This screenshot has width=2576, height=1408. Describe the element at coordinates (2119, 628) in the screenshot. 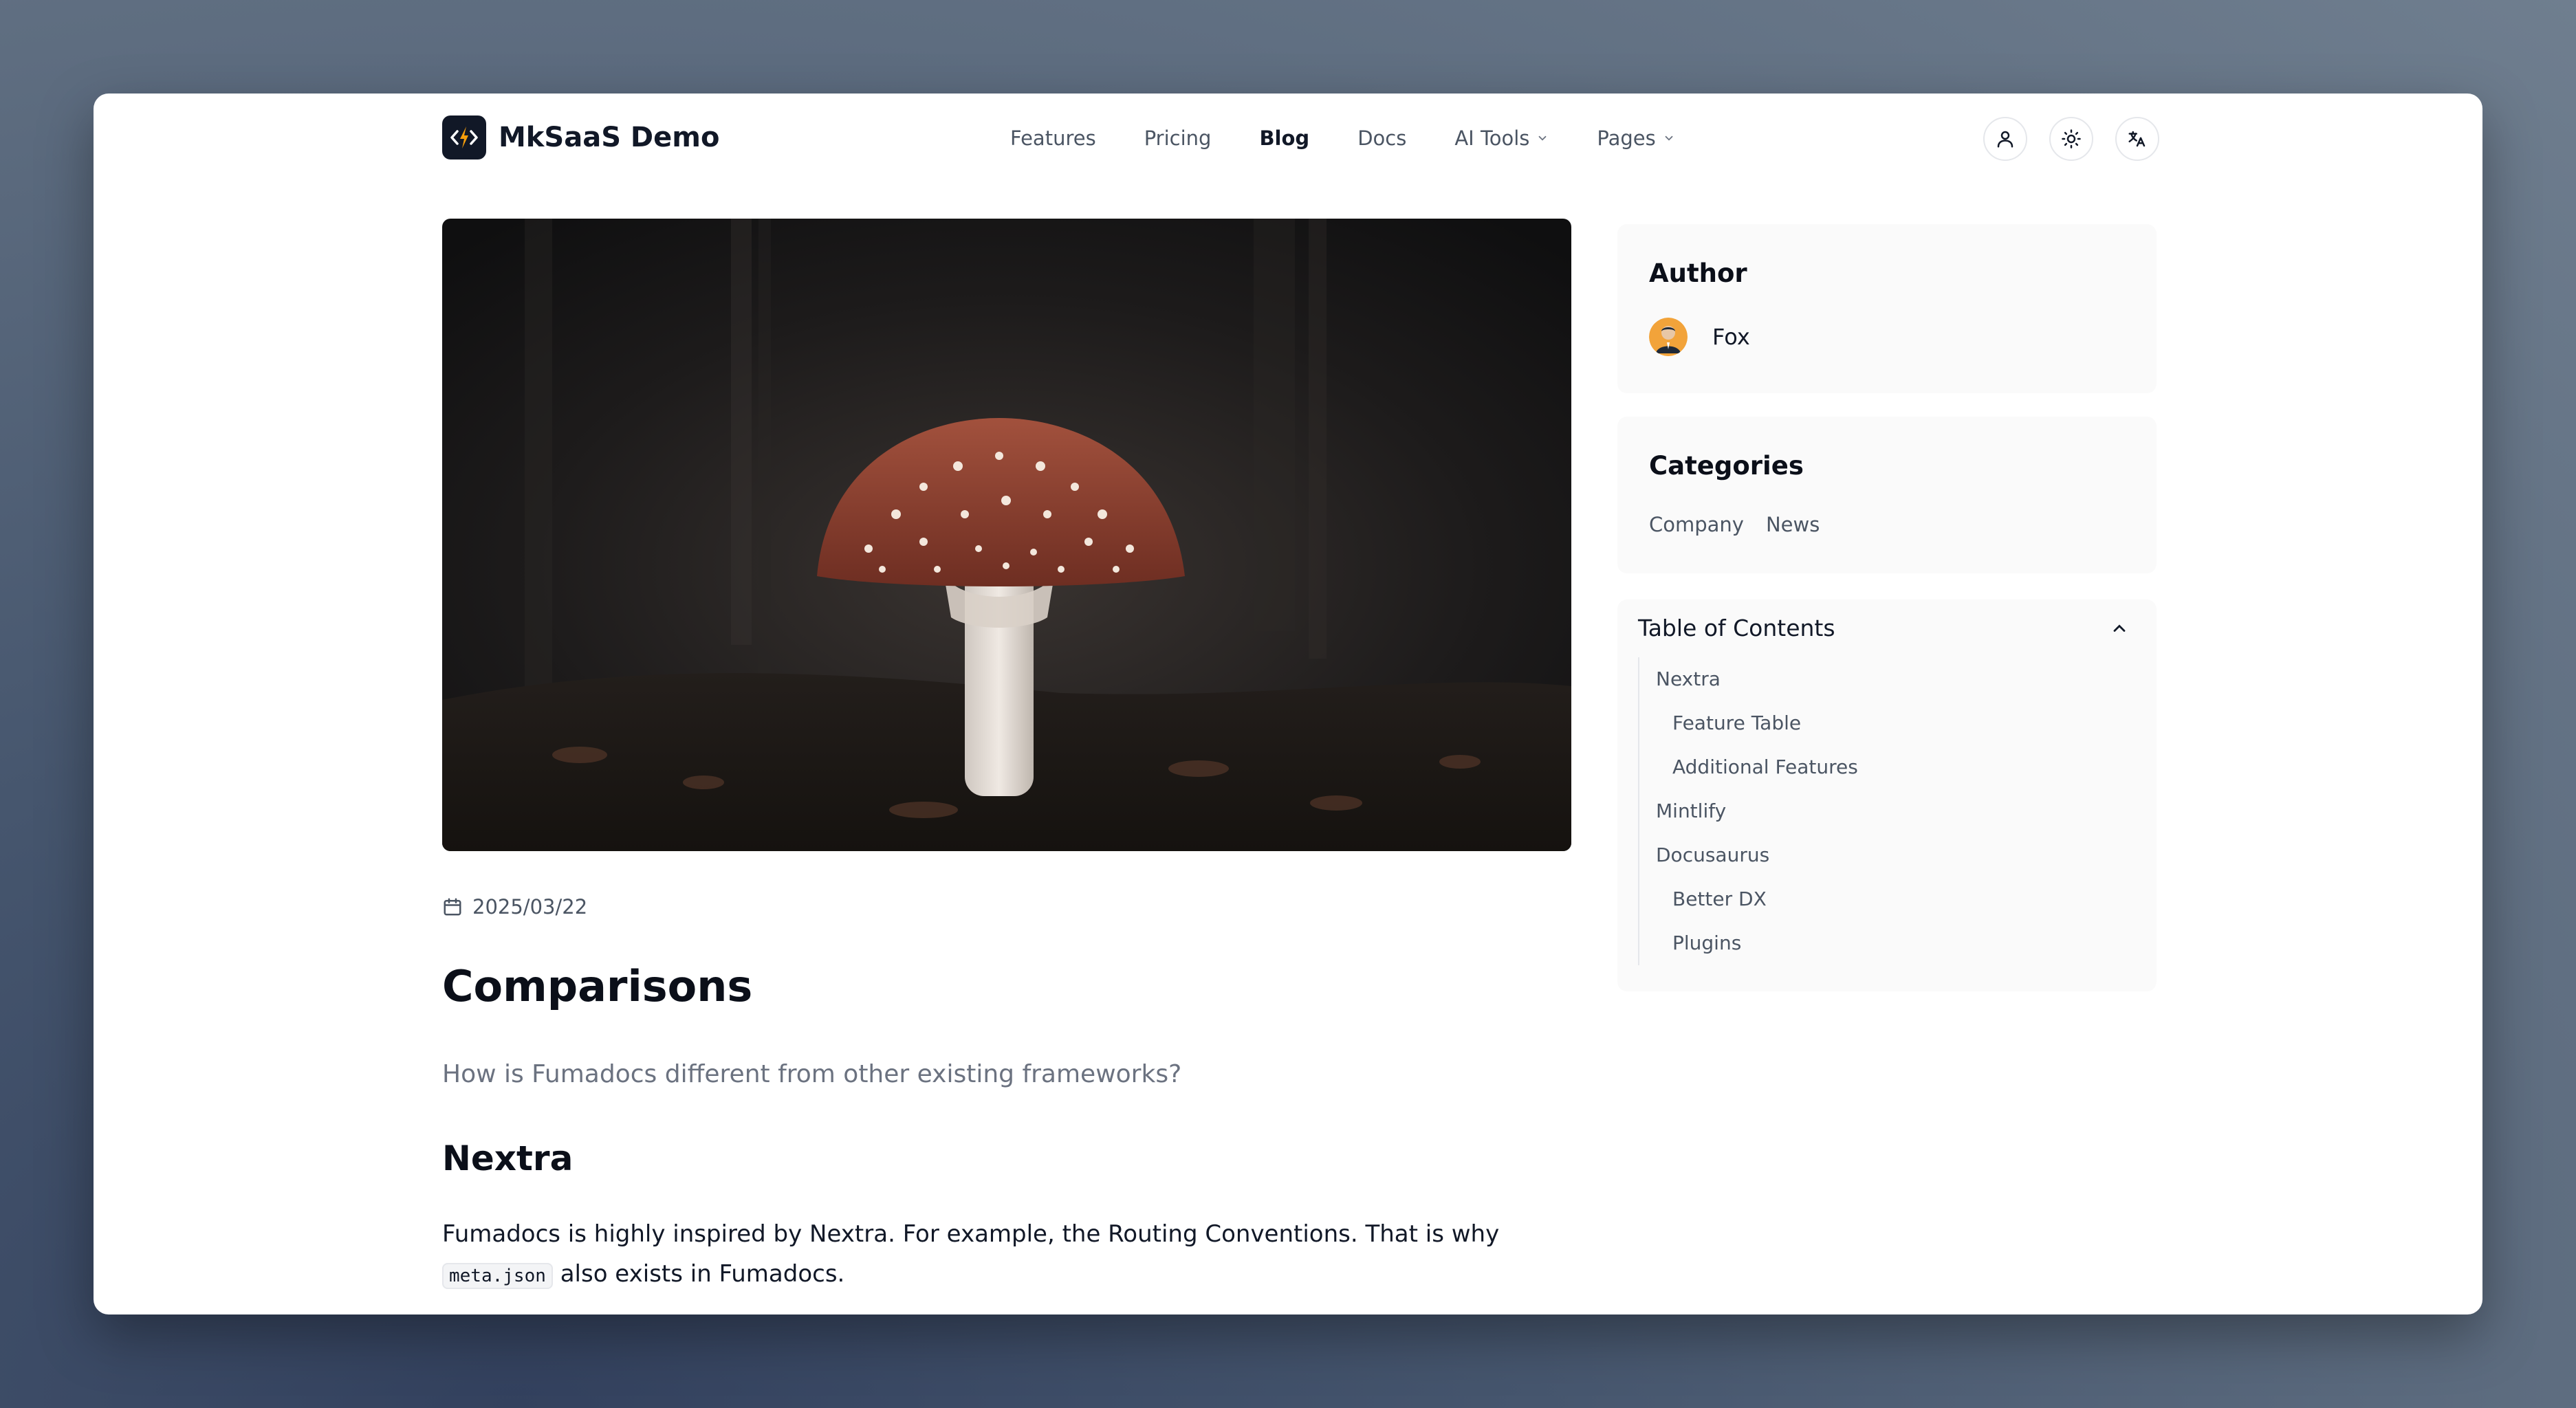

I see `chevron-up-icon` at that location.